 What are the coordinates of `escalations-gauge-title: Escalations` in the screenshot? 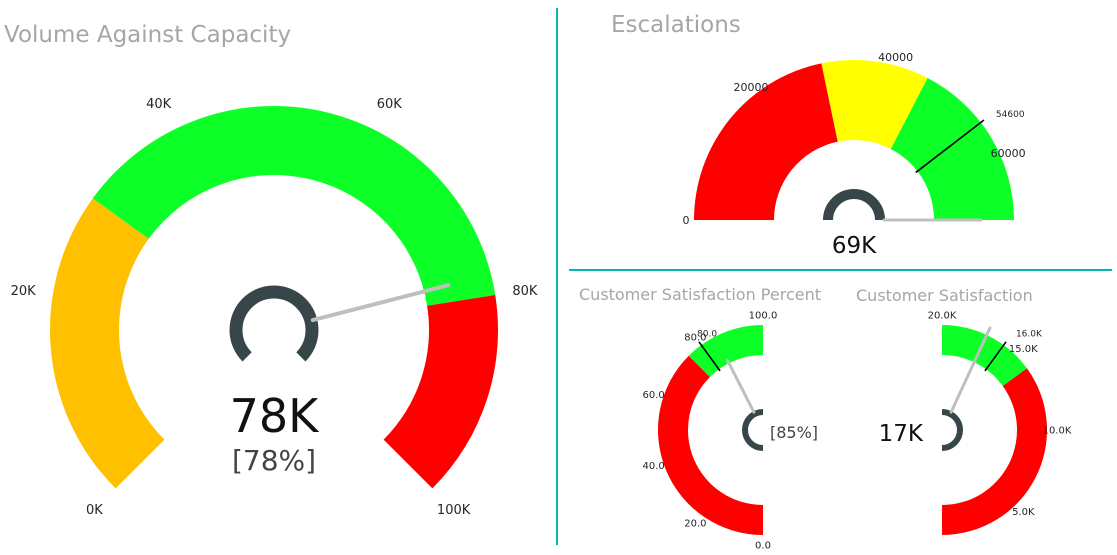 It's located at (676, 25).